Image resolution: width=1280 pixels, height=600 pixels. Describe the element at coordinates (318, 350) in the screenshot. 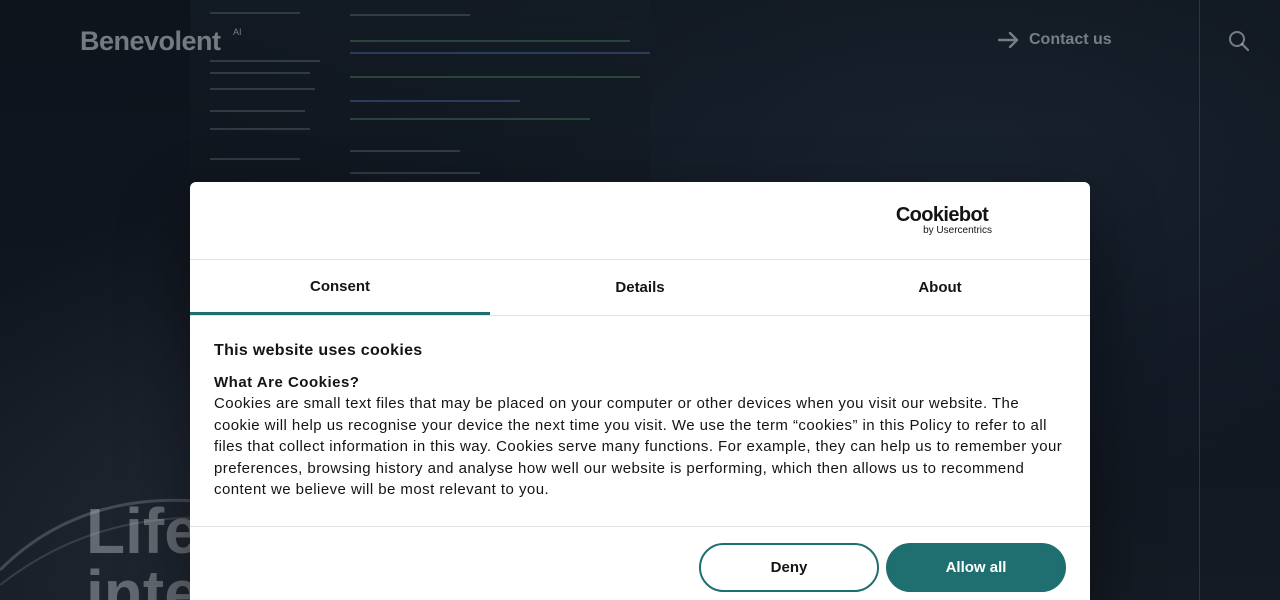

I see `dialog-title: This website uses cookies` at that location.